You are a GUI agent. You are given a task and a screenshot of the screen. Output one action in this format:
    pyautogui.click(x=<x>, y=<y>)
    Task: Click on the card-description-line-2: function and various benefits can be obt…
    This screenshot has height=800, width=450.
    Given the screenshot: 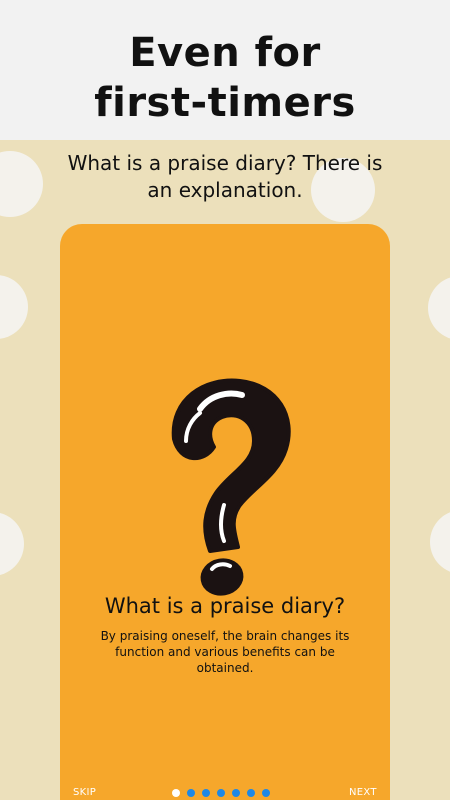 What is the action you would take?
    pyautogui.click(x=225, y=660)
    